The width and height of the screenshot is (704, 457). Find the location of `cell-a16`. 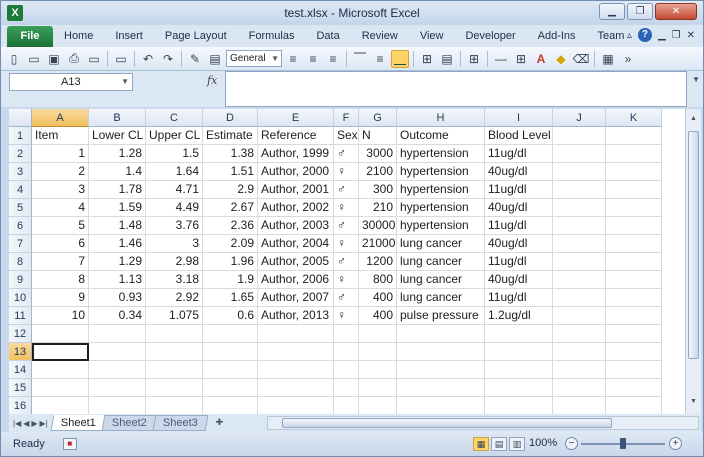

cell-a16 is located at coordinates (60, 405).